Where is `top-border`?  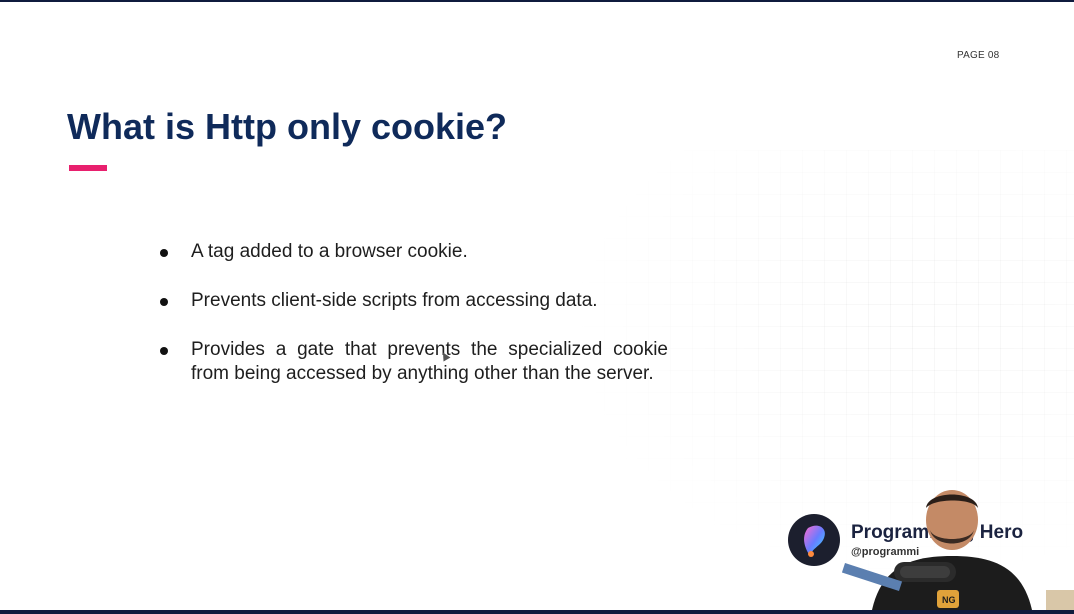 top-border is located at coordinates (537, 1).